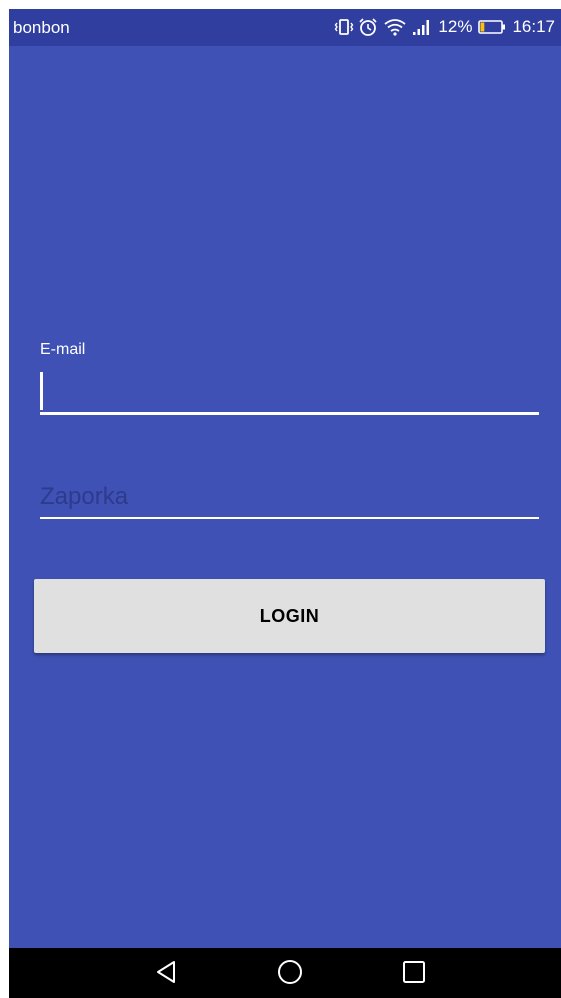 The height and width of the screenshot is (998, 561). Describe the element at coordinates (289, 616) in the screenshot. I see `login-button: LOGIN` at that location.